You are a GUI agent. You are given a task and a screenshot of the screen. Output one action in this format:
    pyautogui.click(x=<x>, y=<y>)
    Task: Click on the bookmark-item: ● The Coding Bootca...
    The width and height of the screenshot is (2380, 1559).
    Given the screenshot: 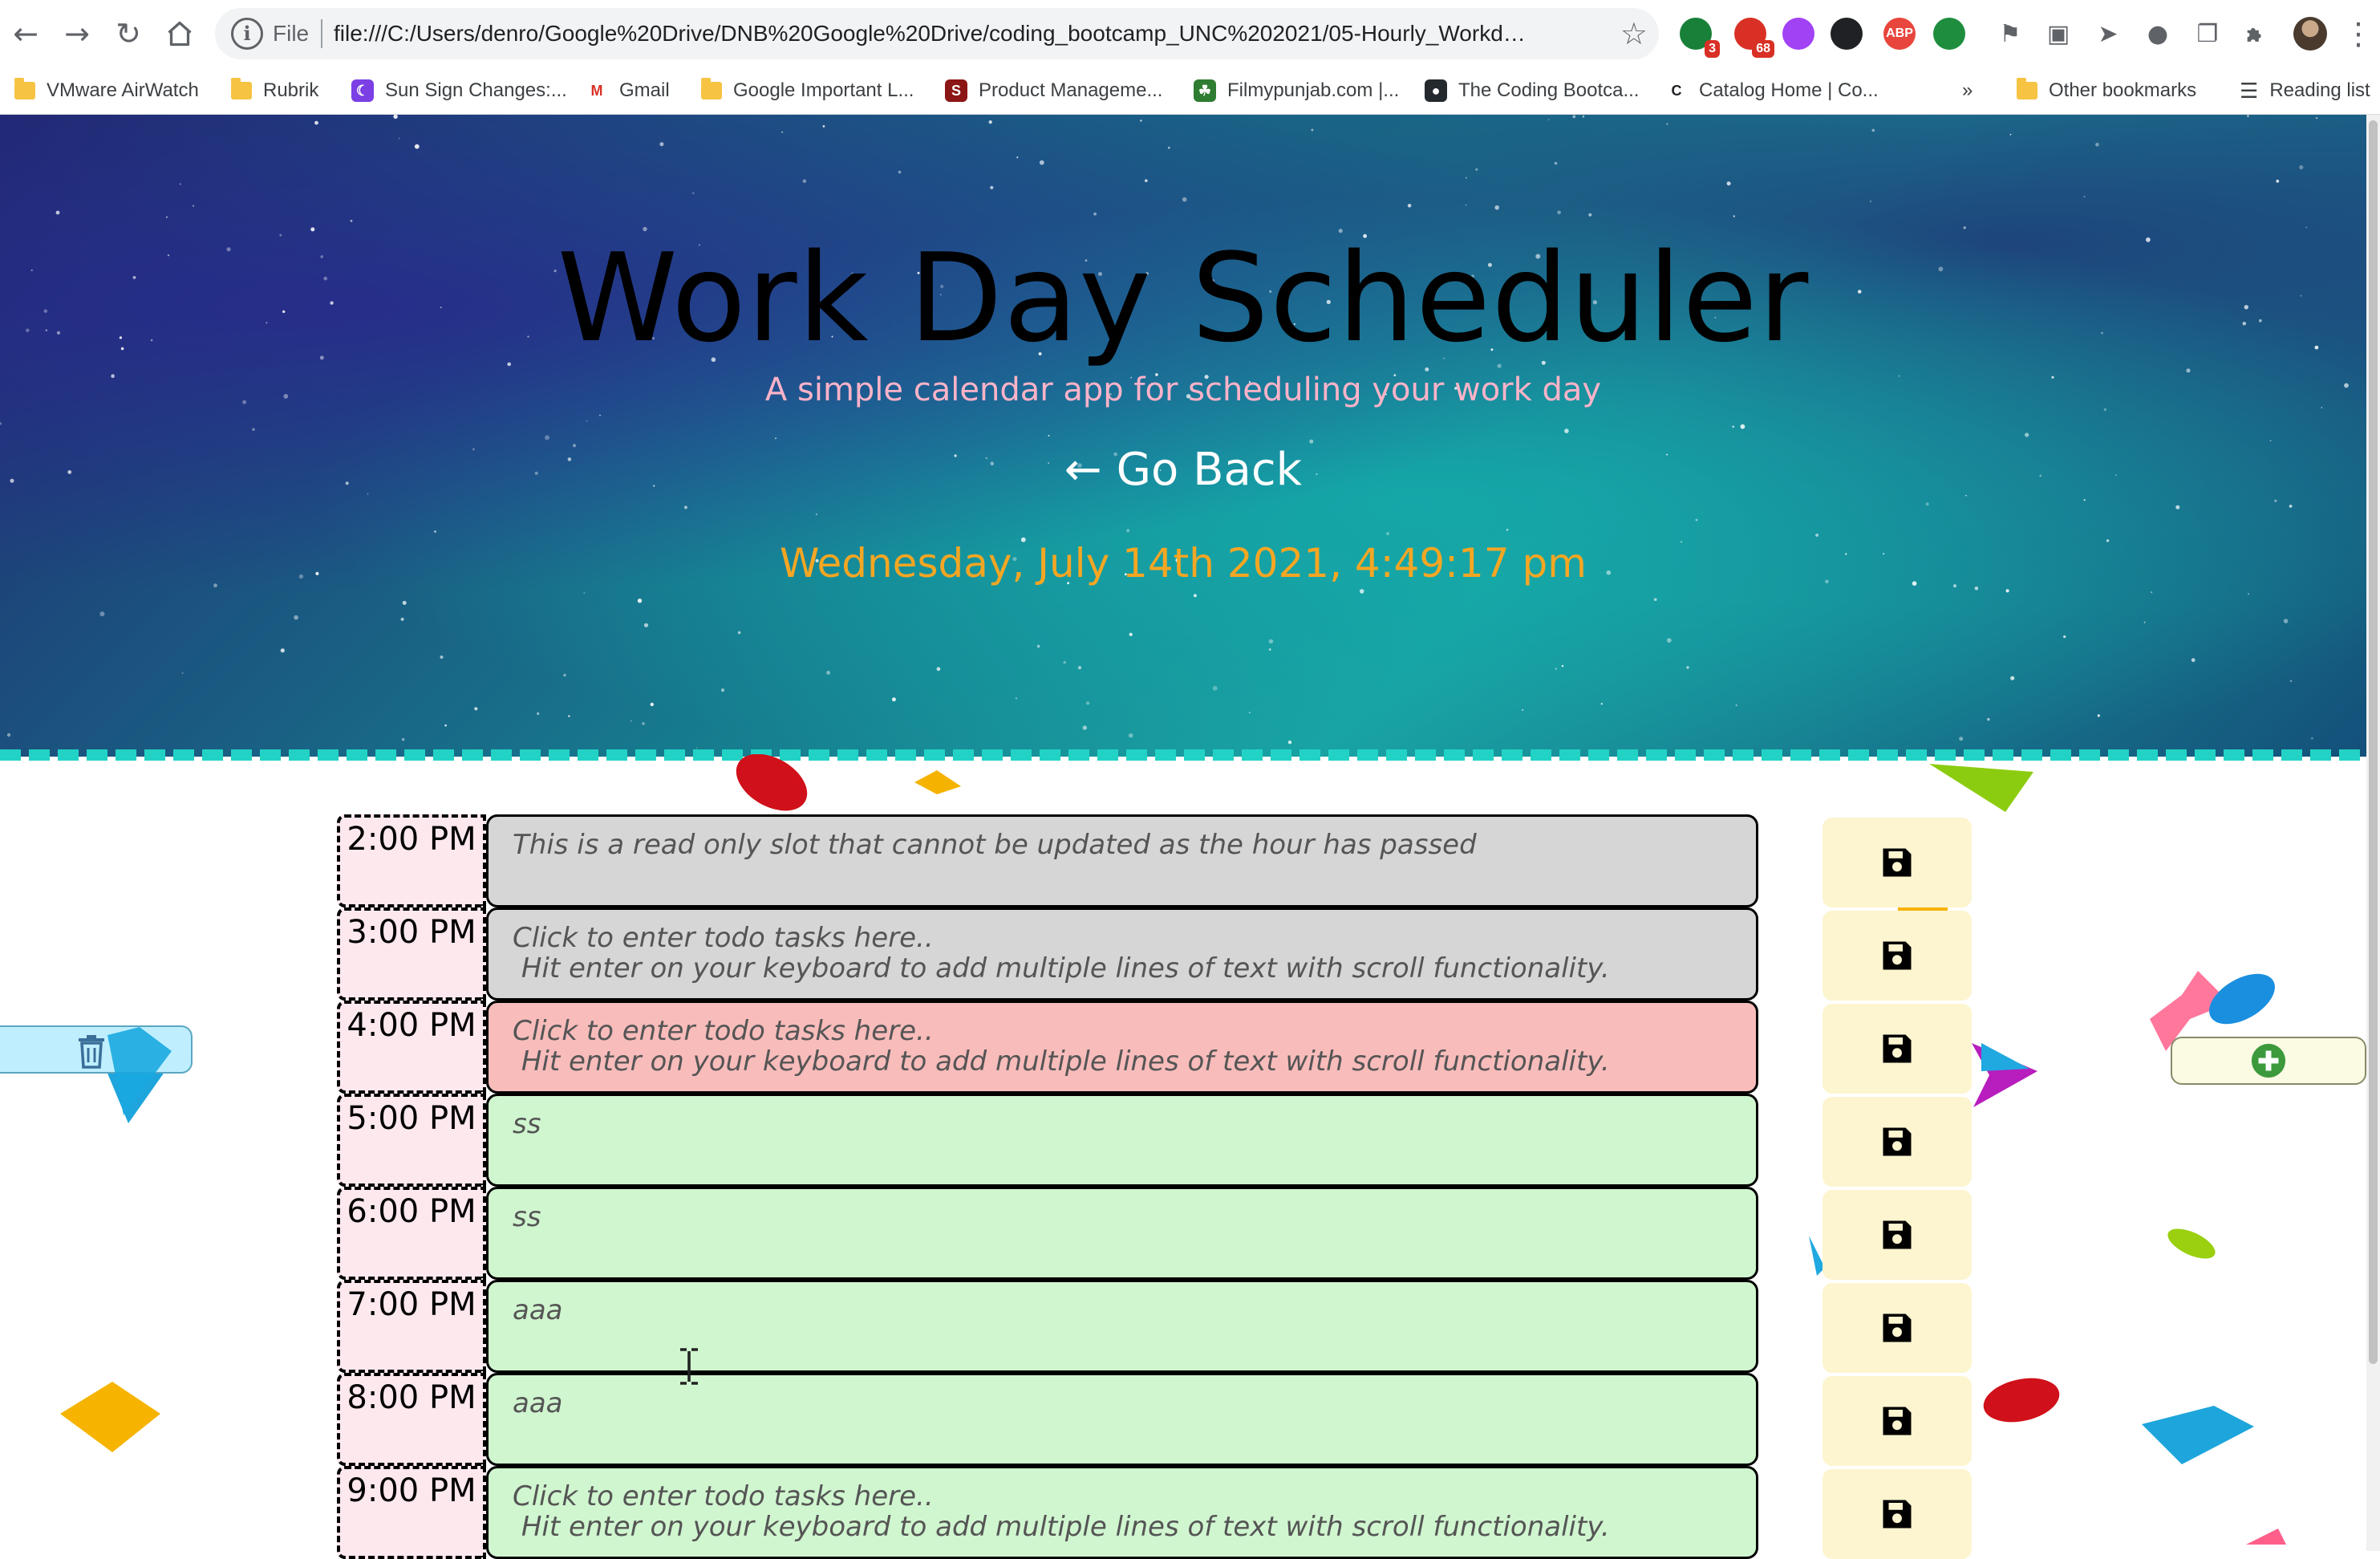 What is the action you would take?
    pyautogui.click(x=1532, y=91)
    